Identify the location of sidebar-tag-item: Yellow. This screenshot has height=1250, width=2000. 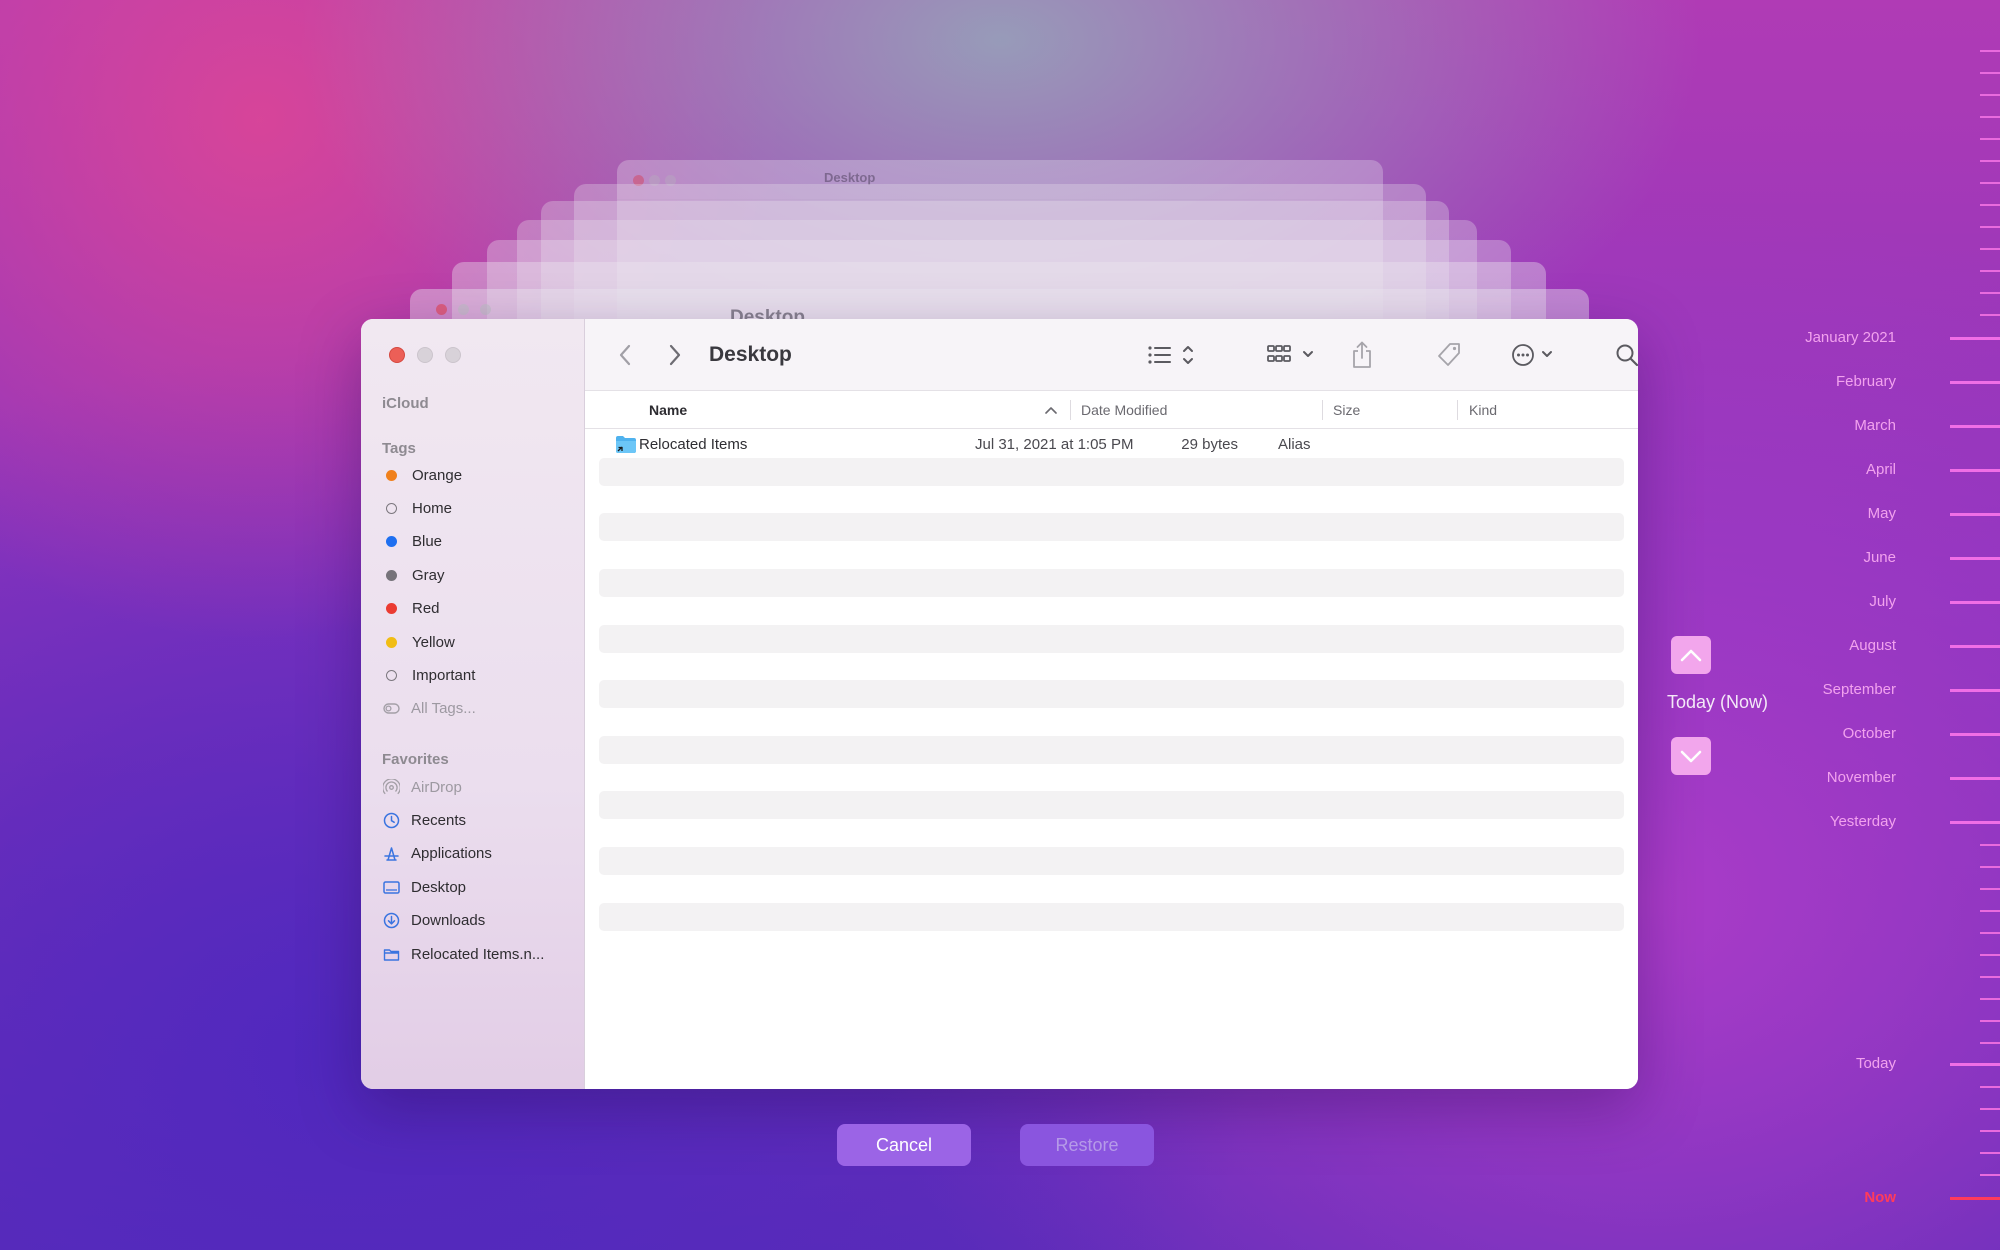
(418, 642).